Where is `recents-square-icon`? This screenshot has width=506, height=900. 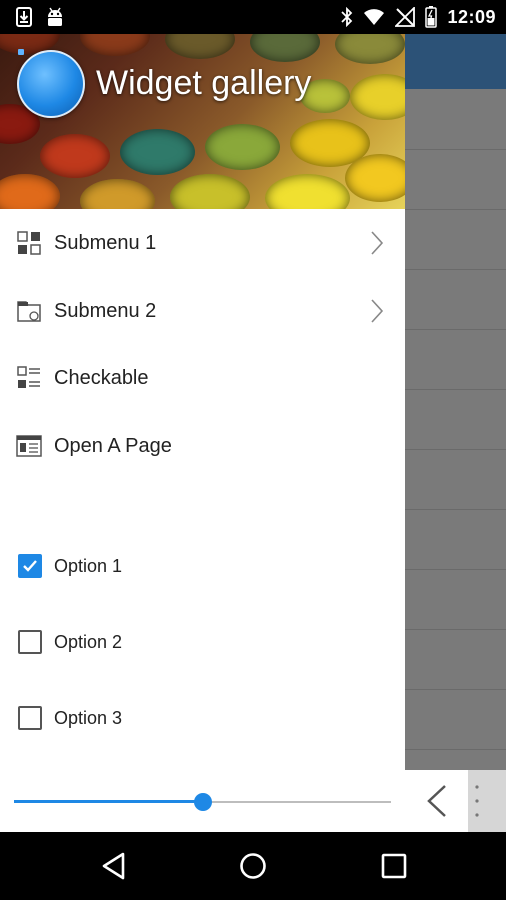
recents-square-icon is located at coordinates (394, 866).